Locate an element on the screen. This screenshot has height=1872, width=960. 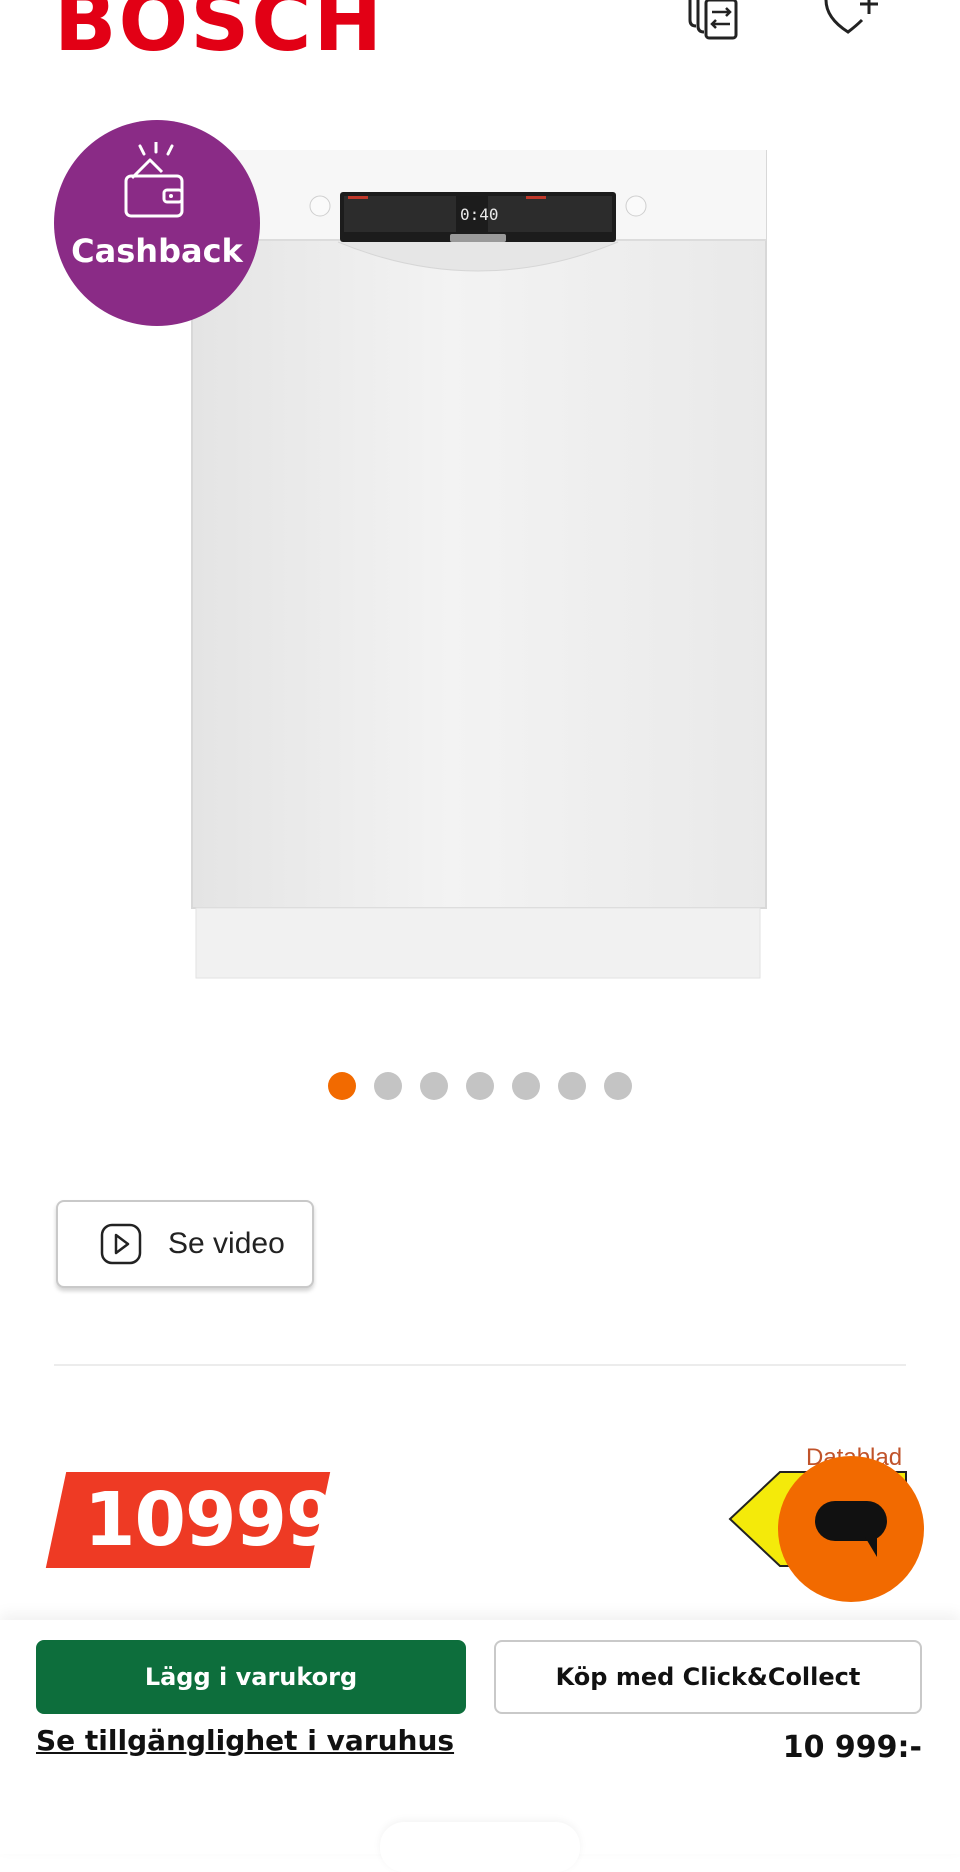
wallet-icon is located at coordinates (154, 180).